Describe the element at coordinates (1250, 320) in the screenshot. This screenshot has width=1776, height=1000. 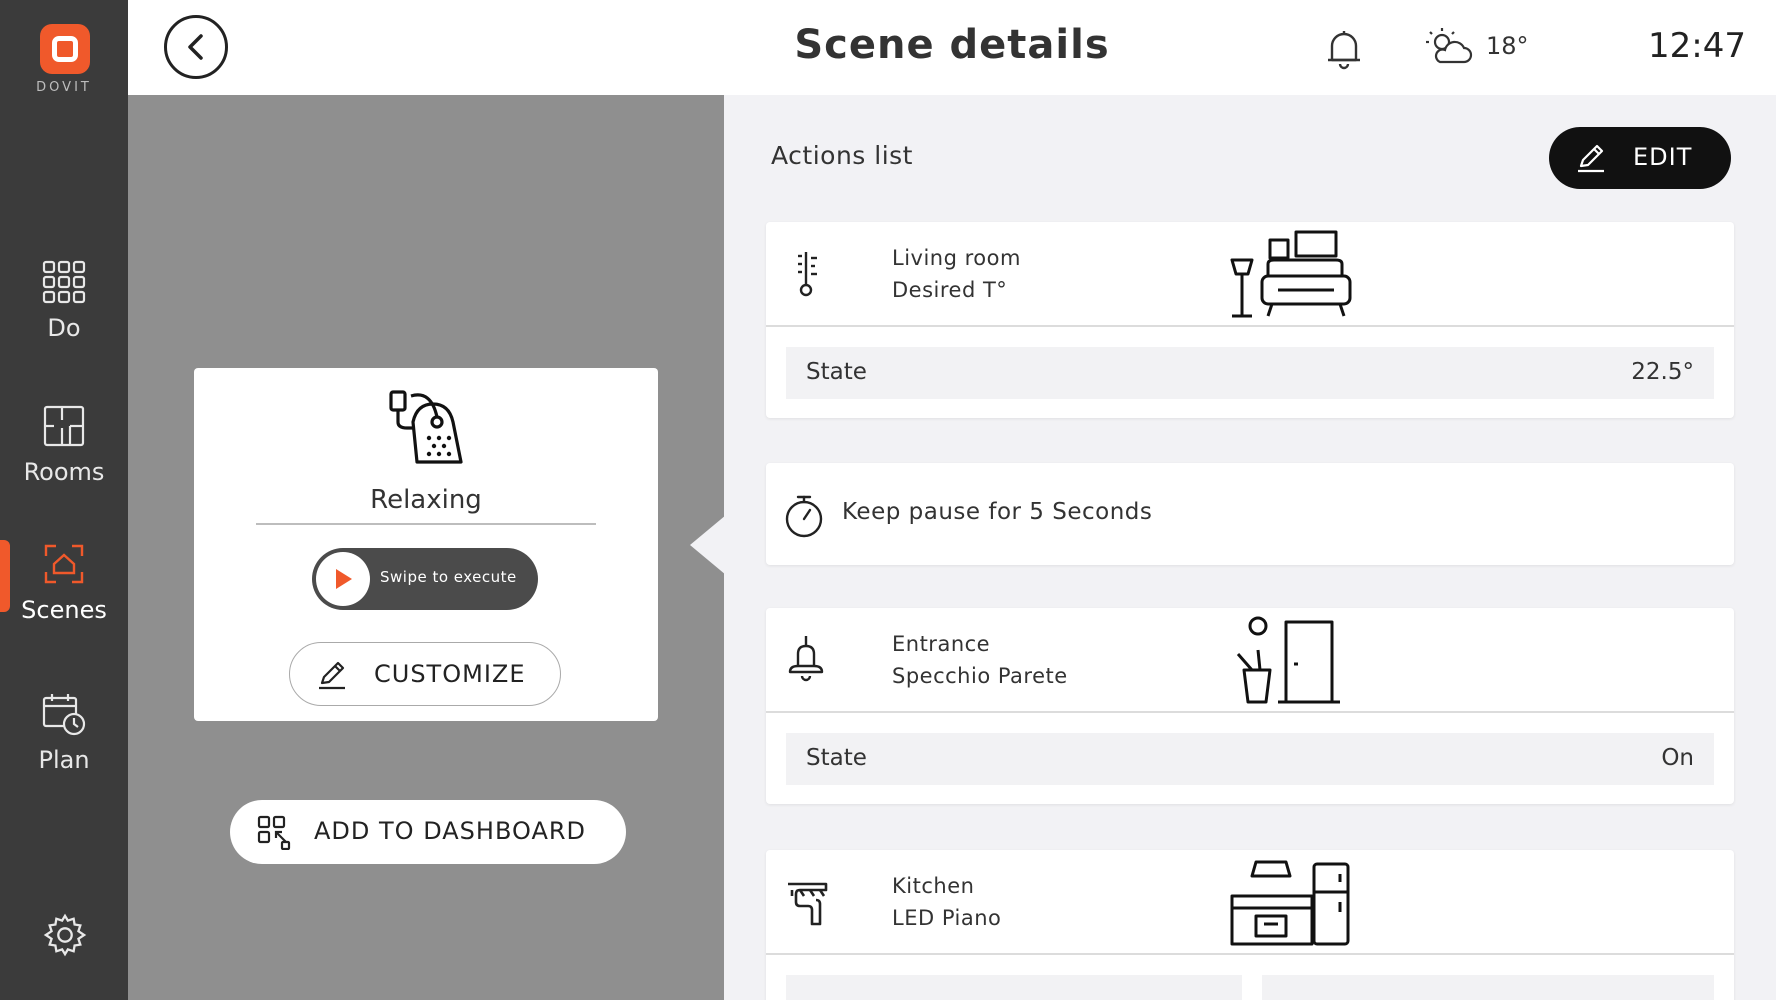
I see `action-card-living-room: Living room Desired T° State 22.5°` at that location.